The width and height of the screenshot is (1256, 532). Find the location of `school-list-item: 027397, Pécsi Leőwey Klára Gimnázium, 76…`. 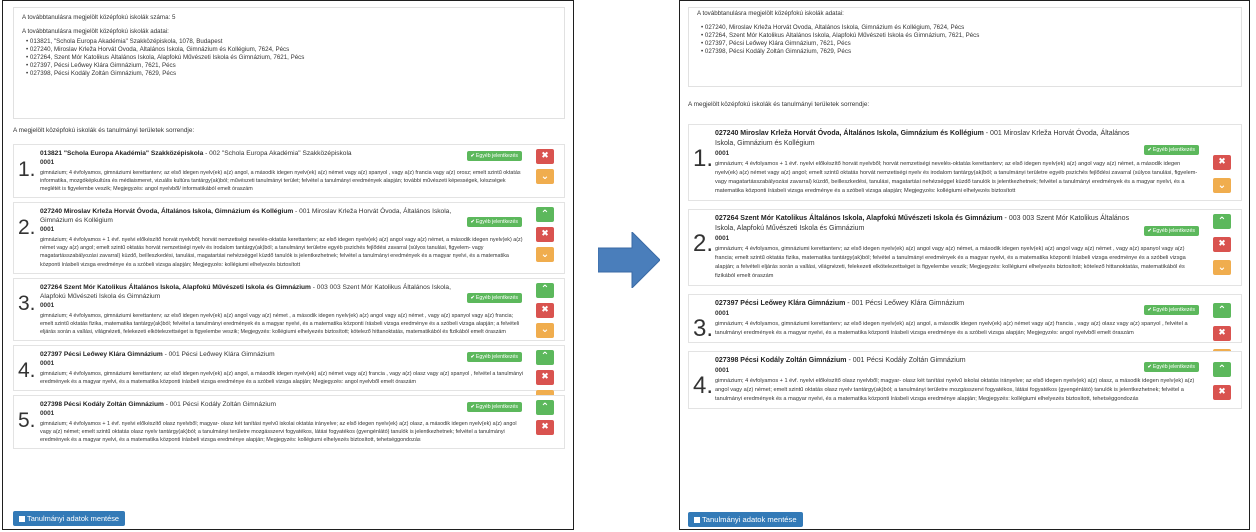

school-list-item: 027397, Pécsi Leőwey Klára Gimnázium, 76… is located at coordinates (289, 66).